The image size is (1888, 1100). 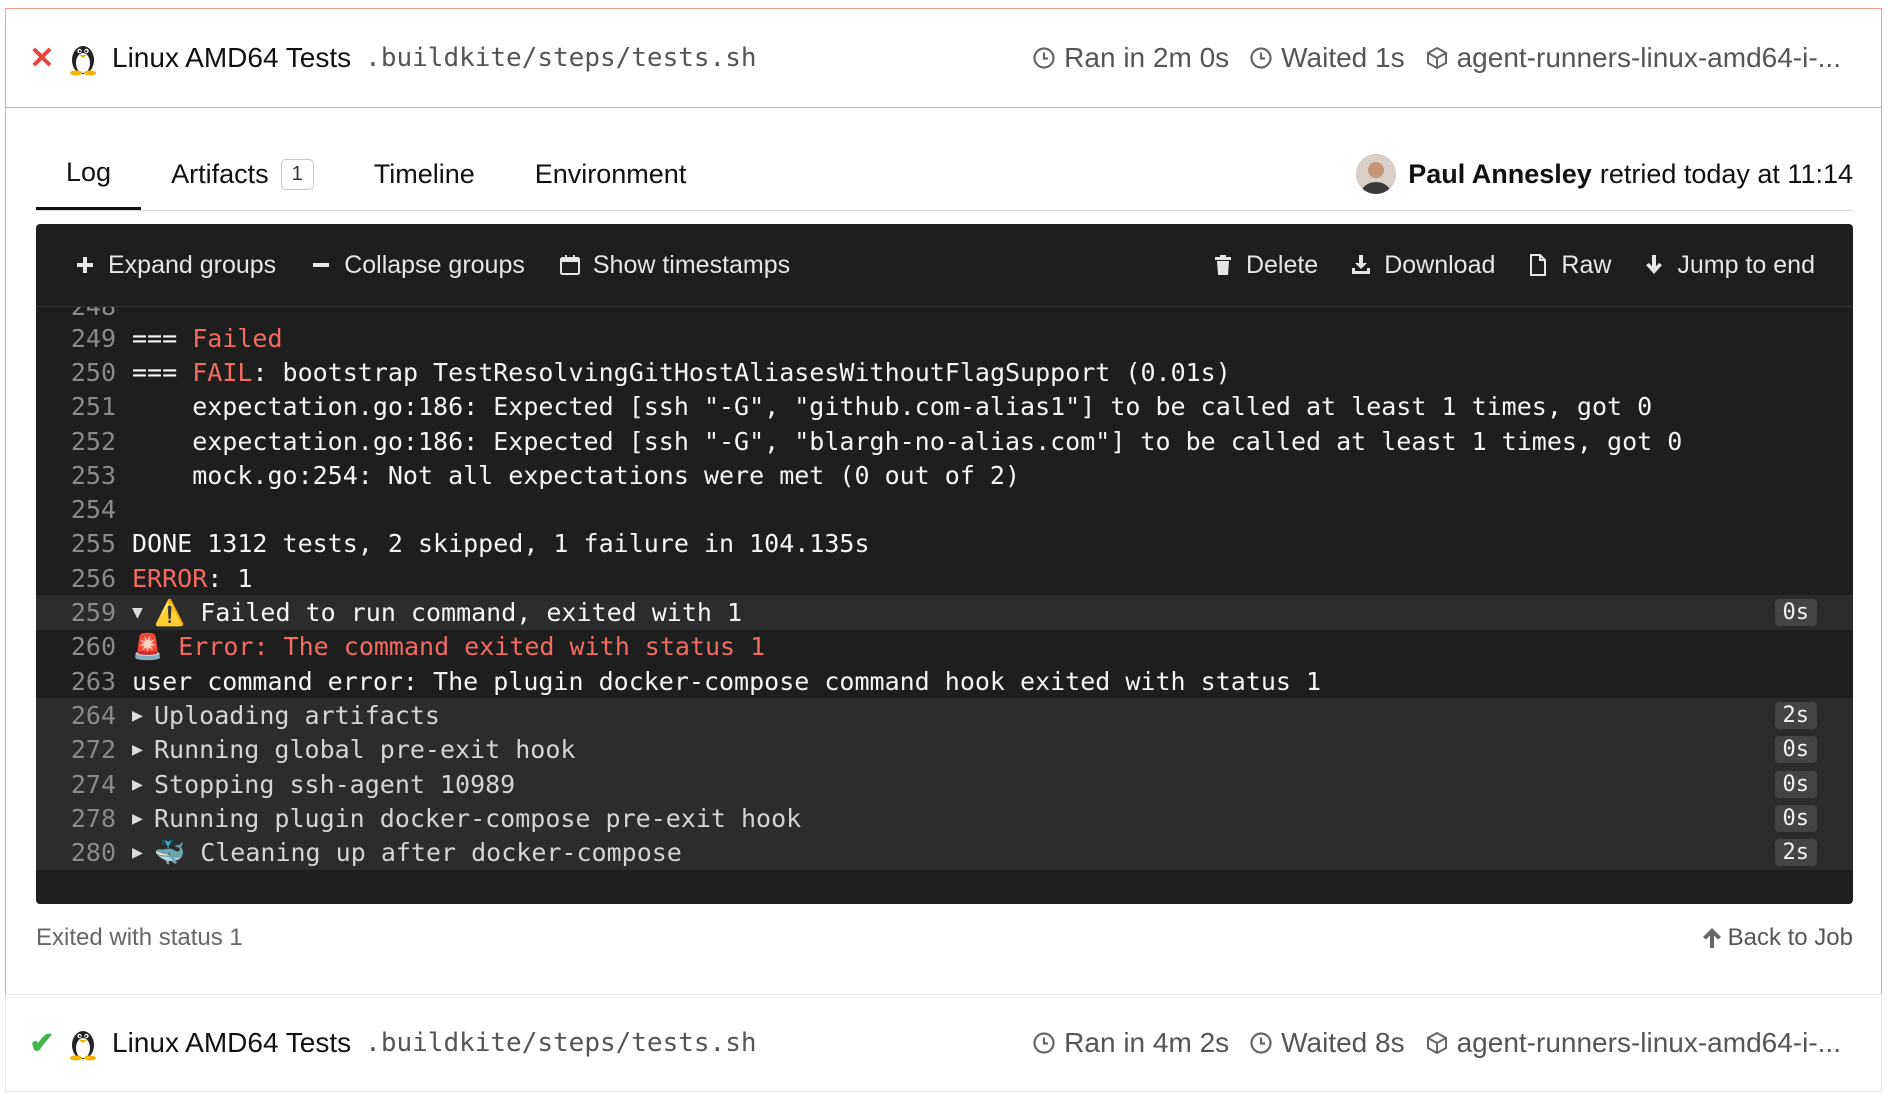 I want to click on expand-label: Expand groups, so click(x=192, y=264).